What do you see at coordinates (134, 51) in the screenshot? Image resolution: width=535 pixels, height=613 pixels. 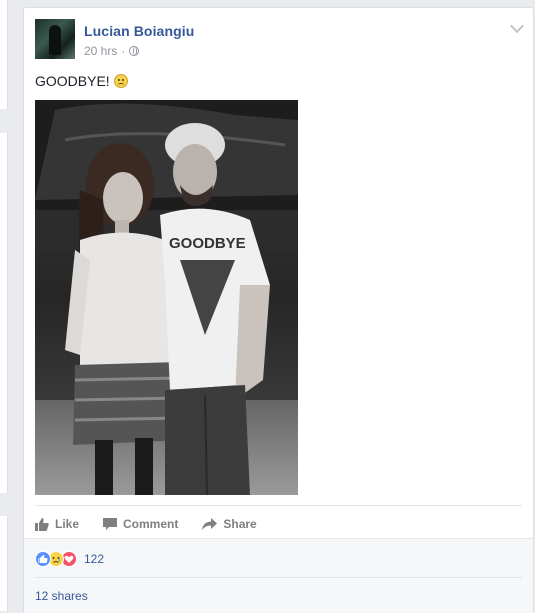 I see `globe-icon` at bounding box center [134, 51].